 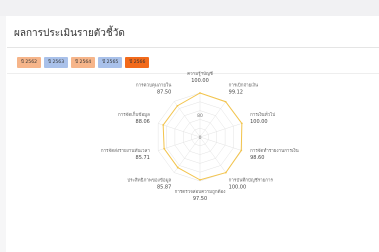 I want to click on radar-axis-label: การจัดส่งรายงานทันเวลา, so click(x=125, y=151).